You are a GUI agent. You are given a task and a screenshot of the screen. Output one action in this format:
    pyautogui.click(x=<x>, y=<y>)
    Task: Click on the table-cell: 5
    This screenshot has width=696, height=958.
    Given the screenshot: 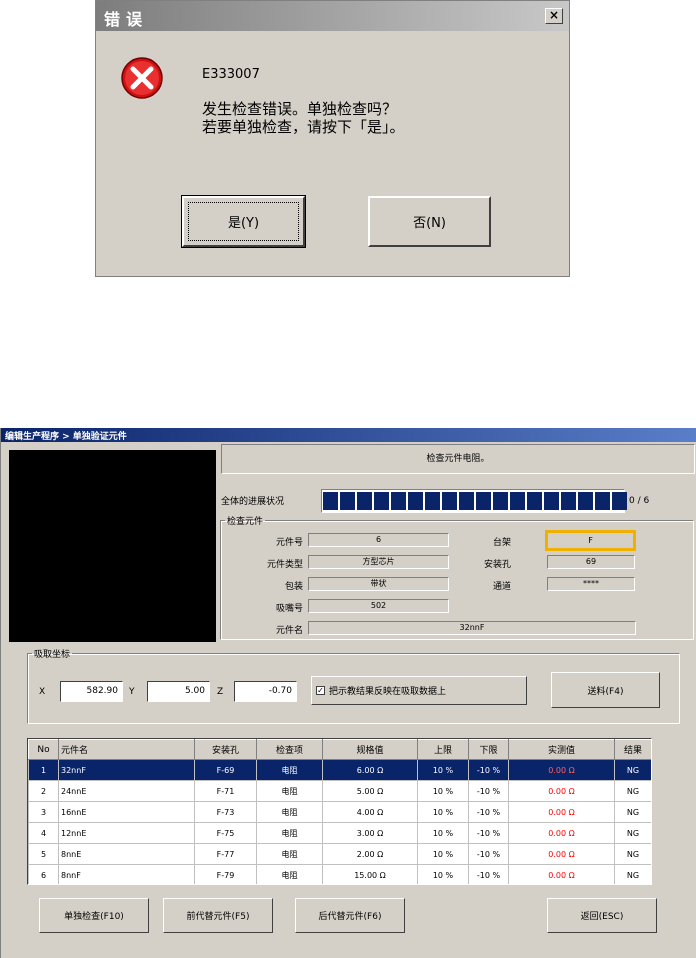 What is the action you would take?
    pyautogui.click(x=43, y=854)
    